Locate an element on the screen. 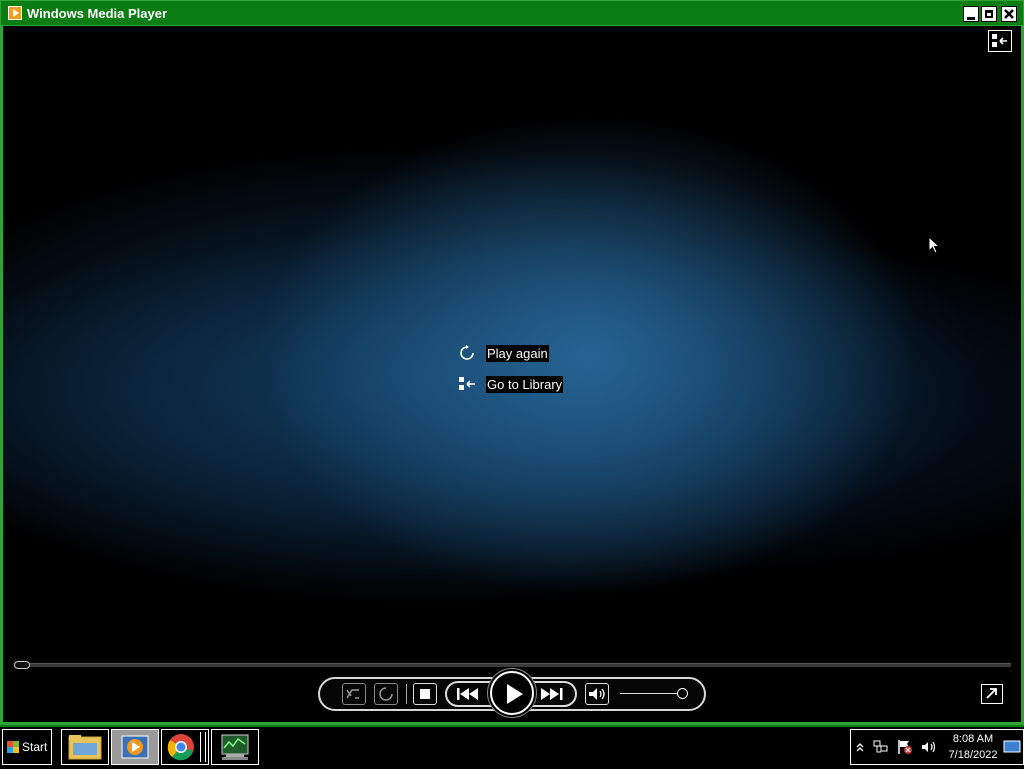 Image resolution: width=1024 pixels, height=769 pixels. go-to-library-label: Go to Library is located at coordinates (525, 384).